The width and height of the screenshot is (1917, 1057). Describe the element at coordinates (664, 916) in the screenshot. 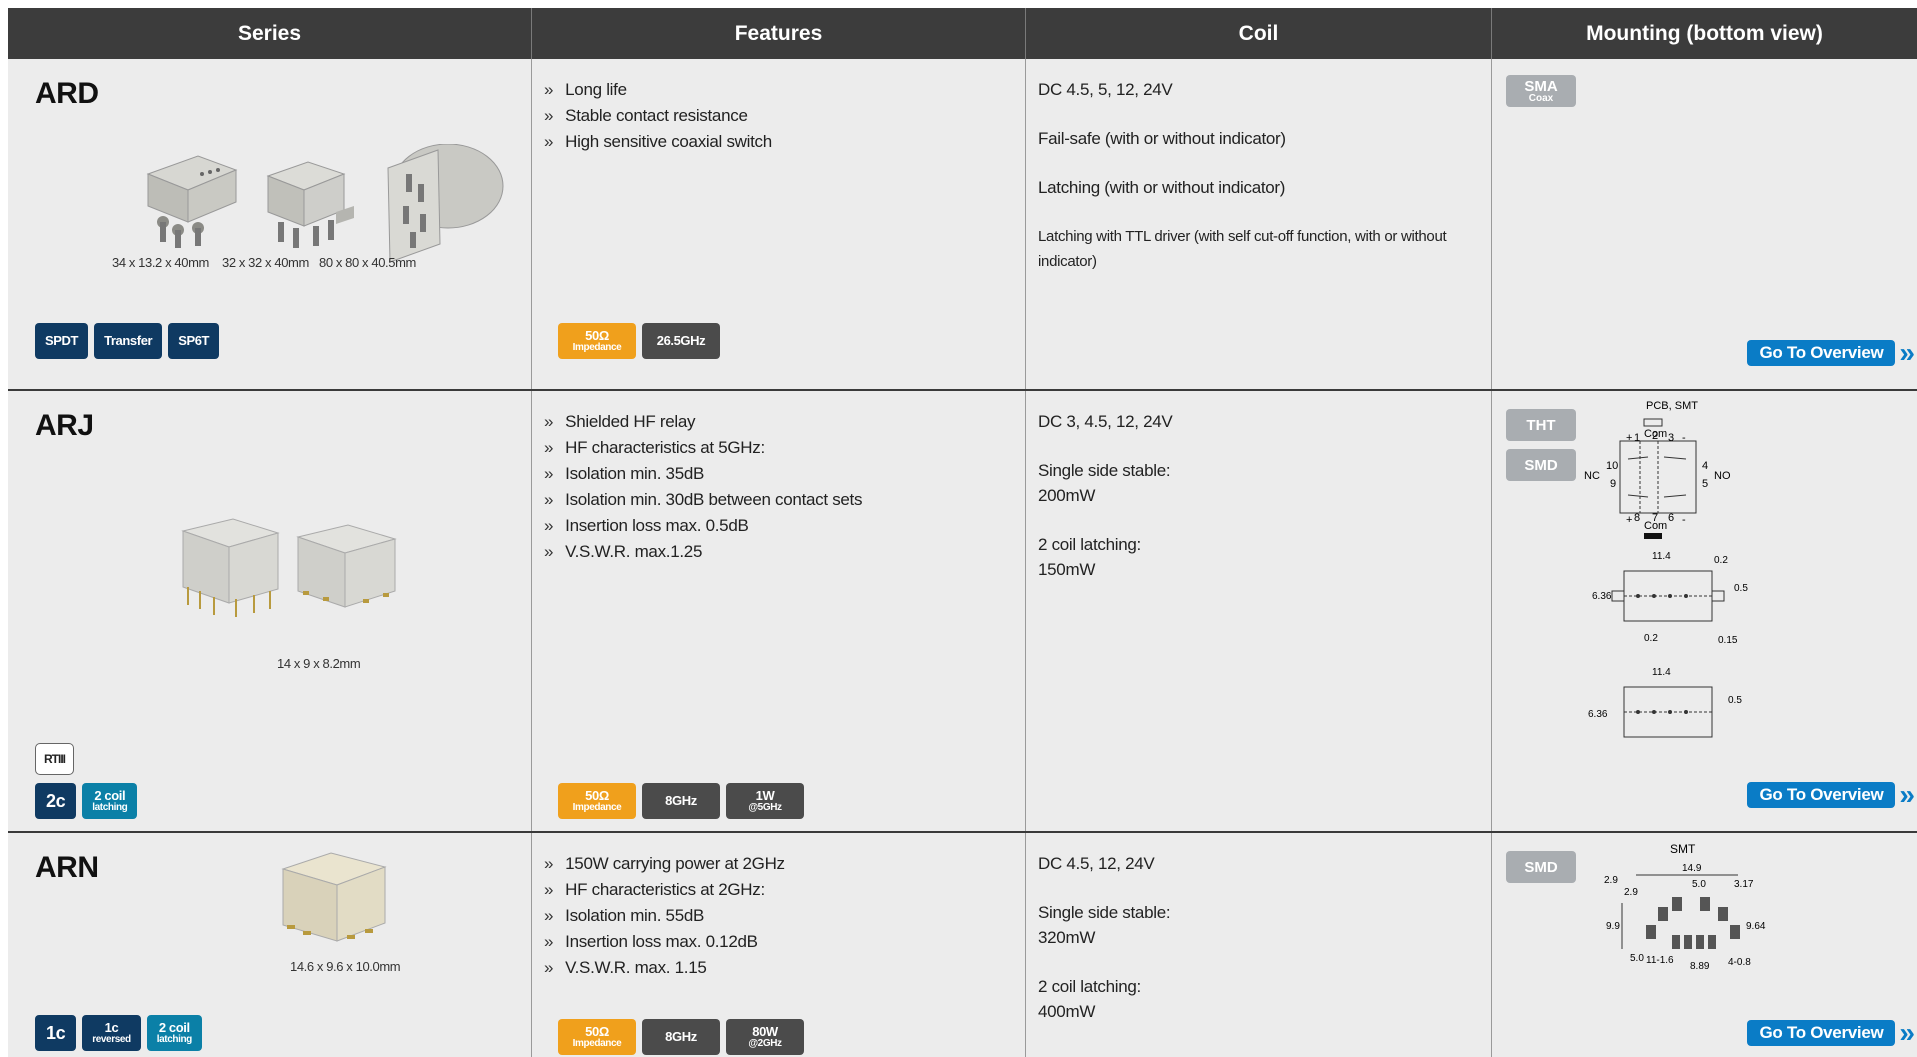

I see `list-item: Isolation min. 55dB` at that location.